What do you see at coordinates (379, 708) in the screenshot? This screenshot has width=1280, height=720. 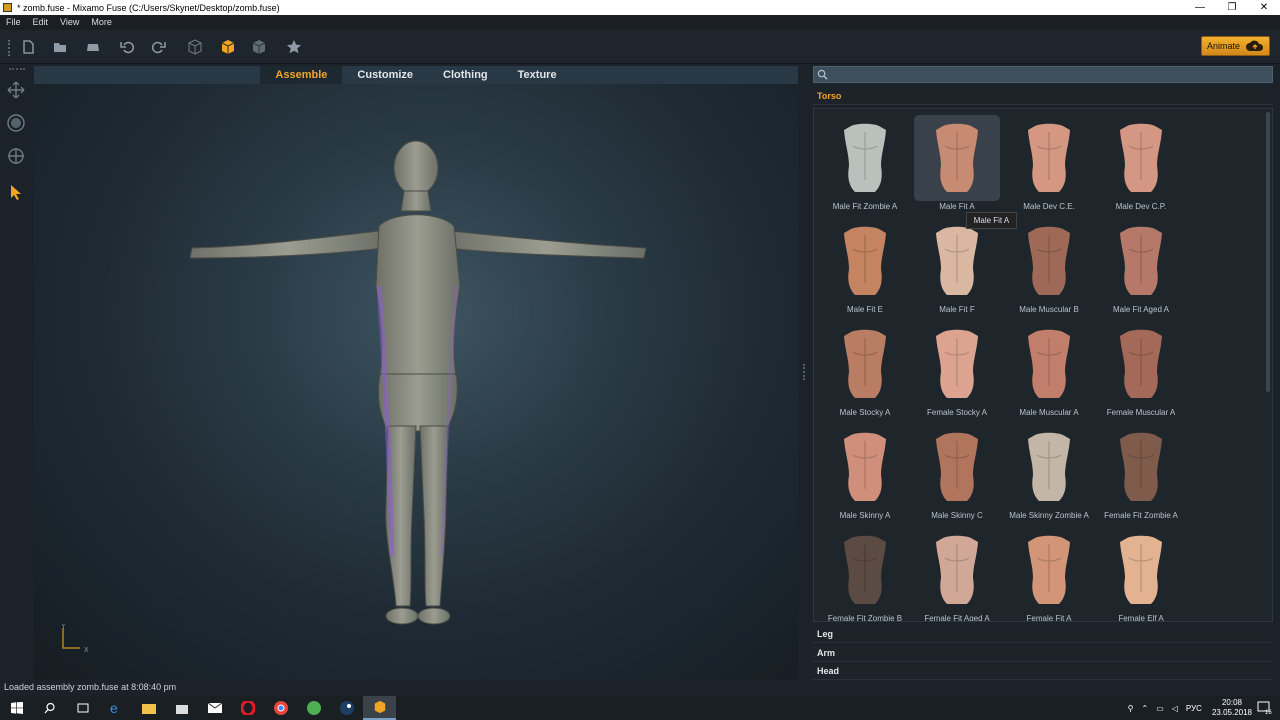 I see `fuse-app` at bounding box center [379, 708].